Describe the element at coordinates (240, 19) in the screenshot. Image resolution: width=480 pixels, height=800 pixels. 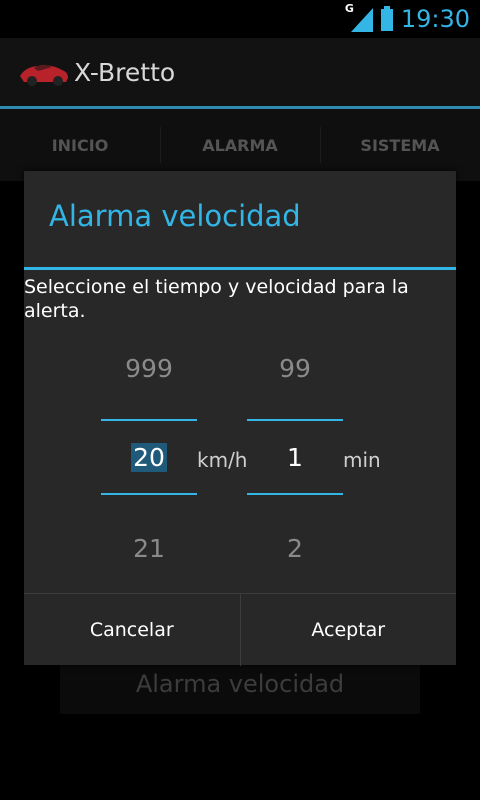
I see `status-bar: G 19:30` at that location.